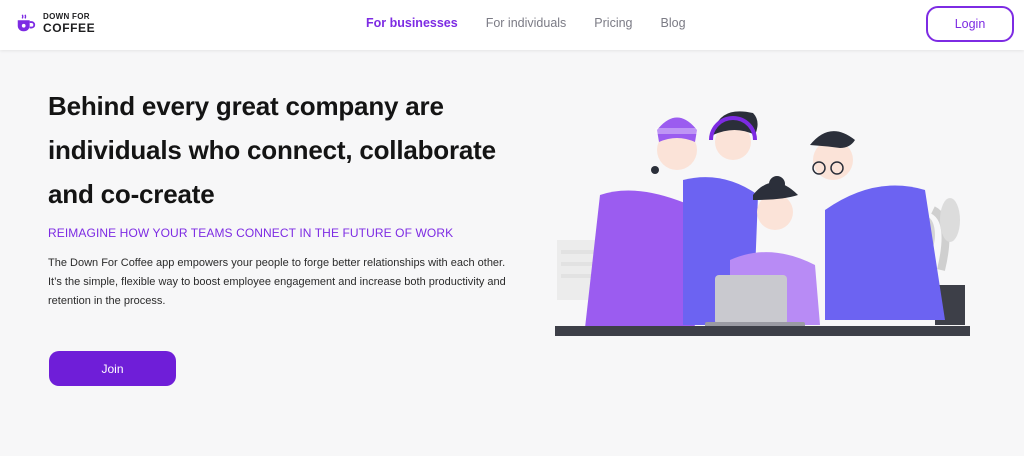 The width and height of the screenshot is (1024, 456). What do you see at coordinates (970, 24) in the screenshot?
I see `login-button: Login` at bounding box center [970, 24].